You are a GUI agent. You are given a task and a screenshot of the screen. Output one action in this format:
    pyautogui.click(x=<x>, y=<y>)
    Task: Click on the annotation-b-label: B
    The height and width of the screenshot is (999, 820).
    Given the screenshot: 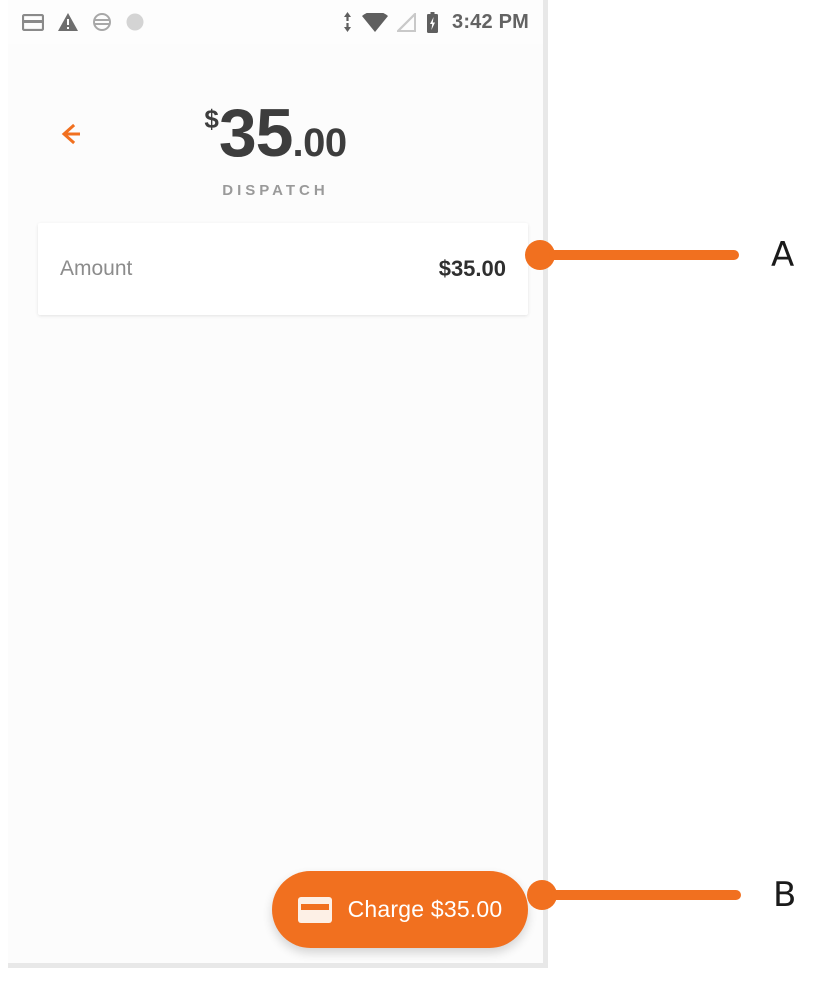 What is the action you would take?
    pyautogui.click(x=785, y=895)
    